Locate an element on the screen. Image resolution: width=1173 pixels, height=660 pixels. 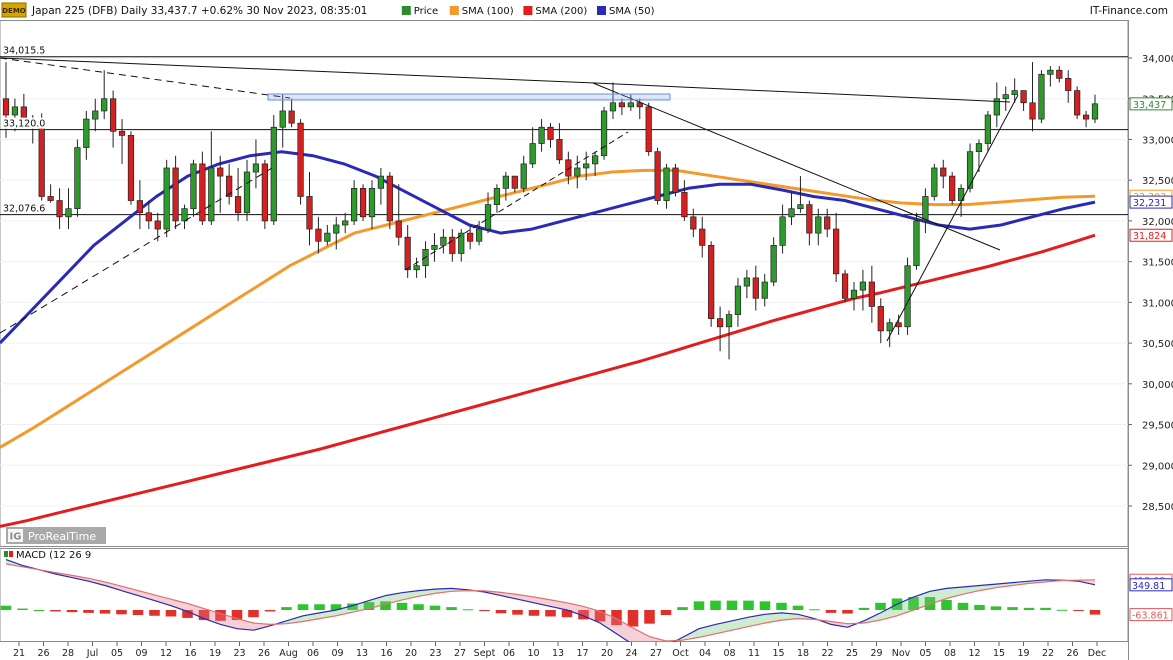
date-tick-label: 15 is located at coordinates (778, 653).